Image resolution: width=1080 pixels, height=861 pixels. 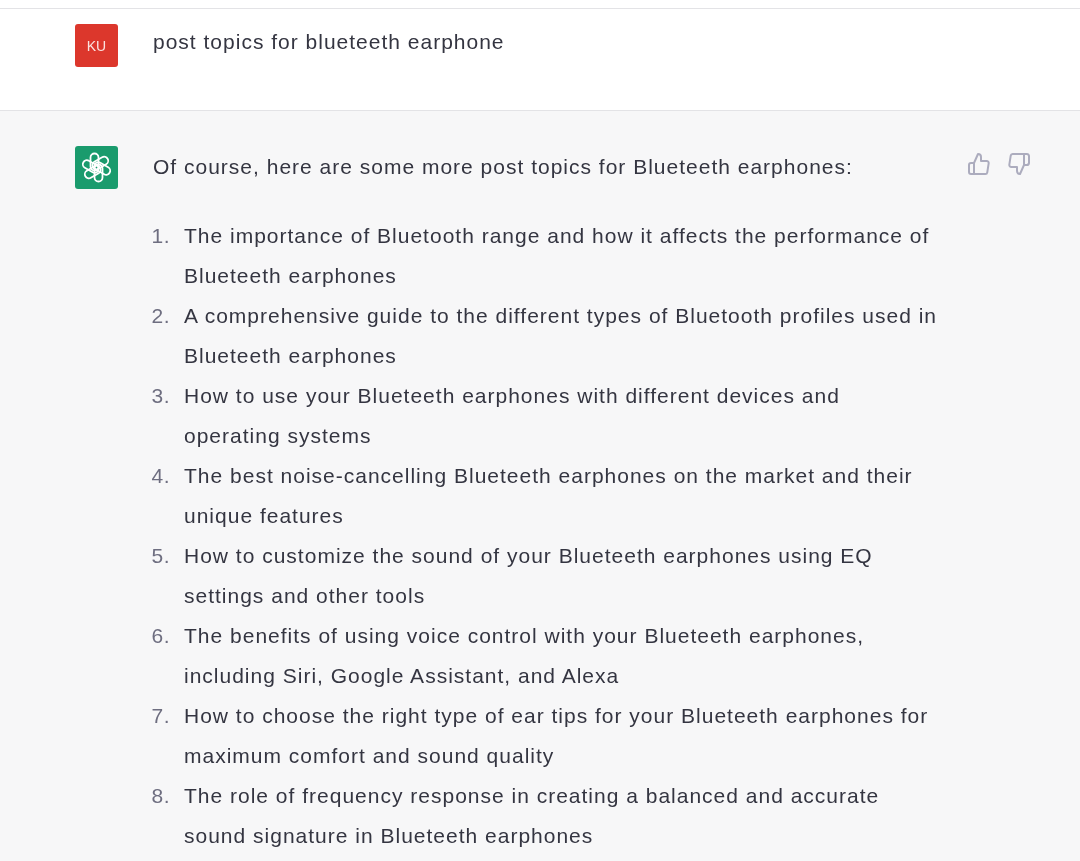 I want to click on list-item-text: How to choose the right type of ear tips for your Blueteeth earphones for maximum comfort and sound quality, so click(x=557, y=736).